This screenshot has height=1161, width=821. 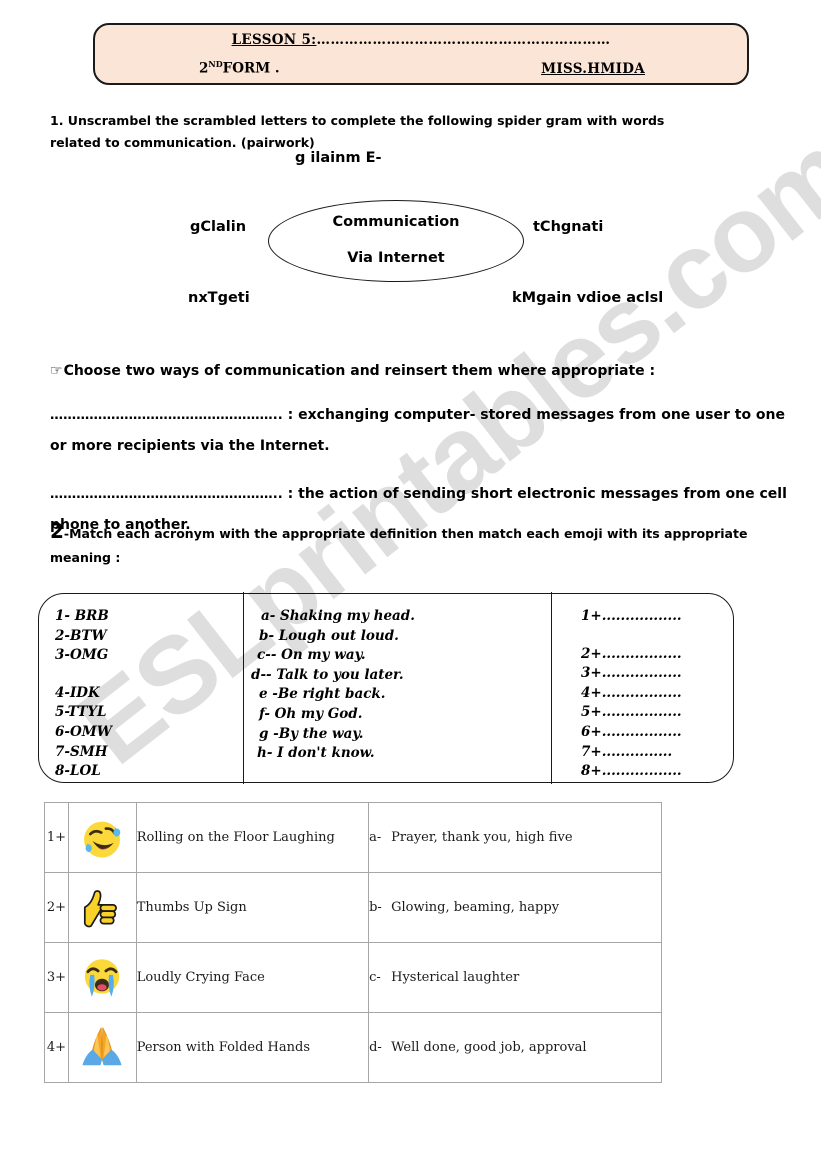 What do you see at coordinates (568, 227) in the screenshot?
I see `scrambled-word-right-upper: tChgnati` at bounding box center [568, 227].